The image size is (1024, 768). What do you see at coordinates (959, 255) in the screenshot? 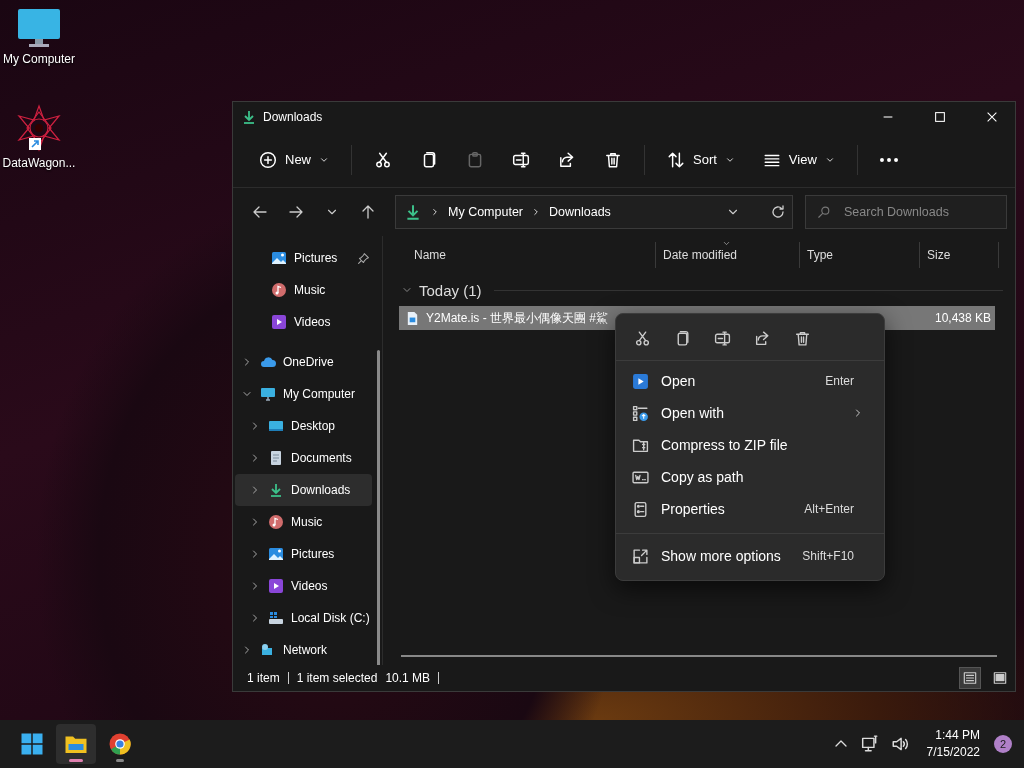
I see `column-header: Size` at bounding box center [959, 255].